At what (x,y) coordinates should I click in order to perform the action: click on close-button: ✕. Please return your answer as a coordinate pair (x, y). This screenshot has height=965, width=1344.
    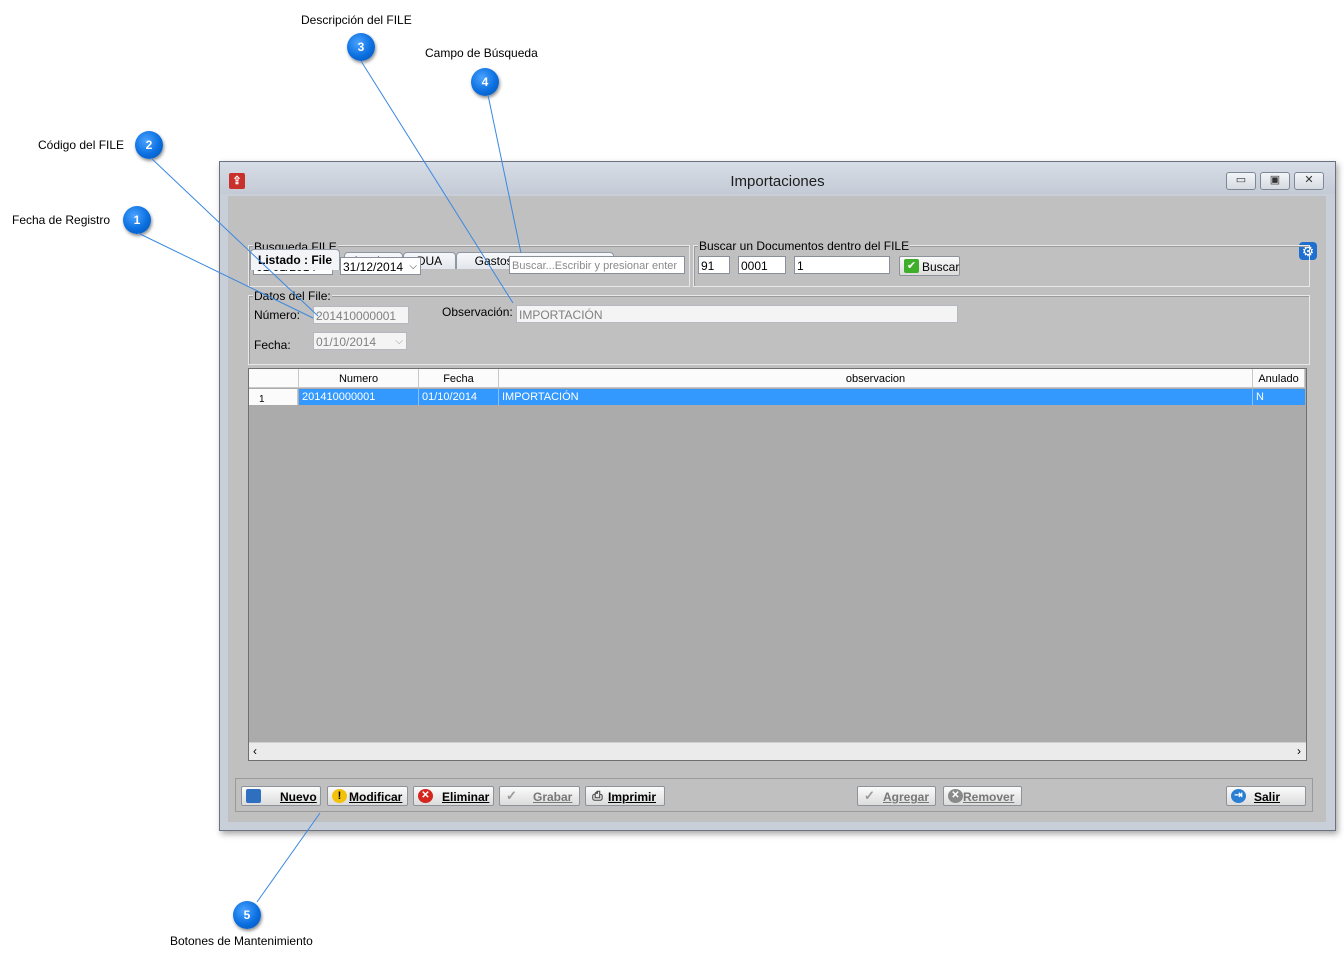
    Looking at the image, I should click on (1309, 181).